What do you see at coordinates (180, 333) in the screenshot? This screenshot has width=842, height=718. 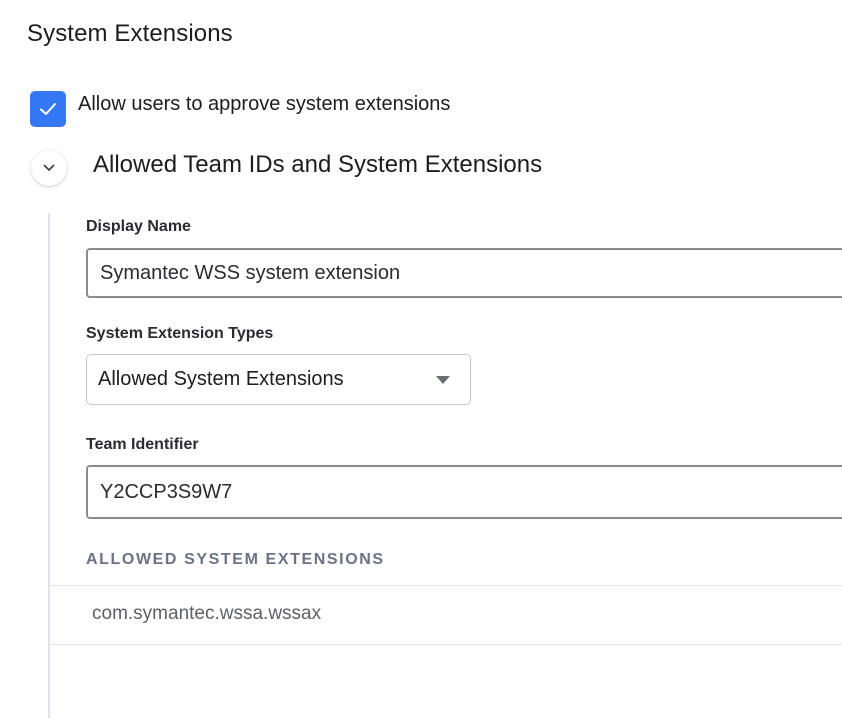 I see `extension-types-label: System Extension Types` at bounding box center [180, 333].